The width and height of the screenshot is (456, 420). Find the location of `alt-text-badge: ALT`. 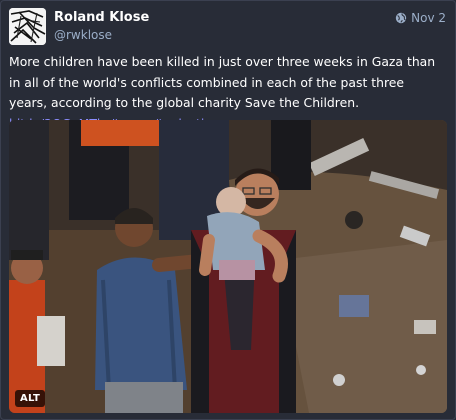

alt-text-badge: ALT is located at coordinates (30, 398).